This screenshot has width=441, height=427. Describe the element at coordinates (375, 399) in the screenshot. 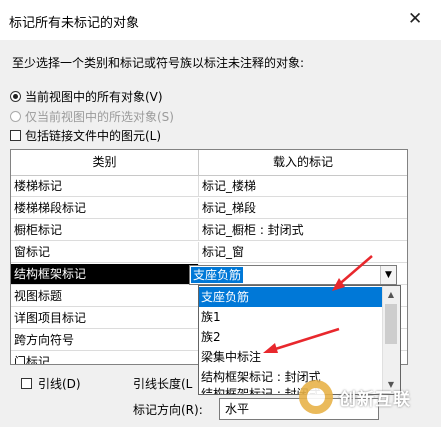

I see `watermark-text: 创新互联` at that location.